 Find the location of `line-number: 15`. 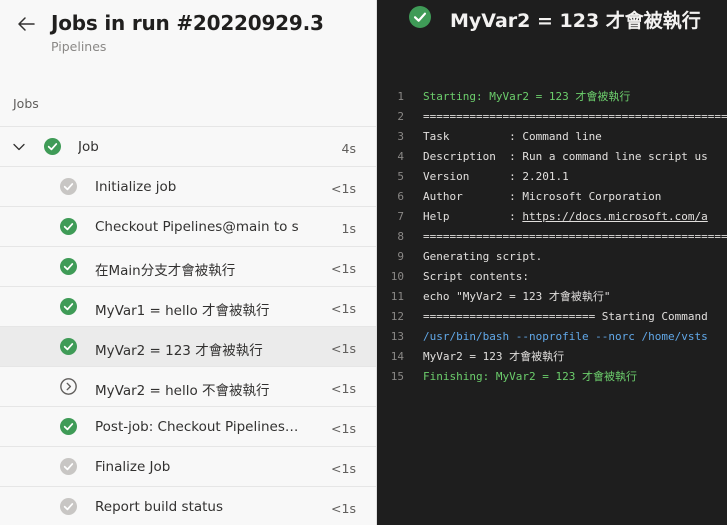

line-number: 15 is located at coordinates (397, 376).